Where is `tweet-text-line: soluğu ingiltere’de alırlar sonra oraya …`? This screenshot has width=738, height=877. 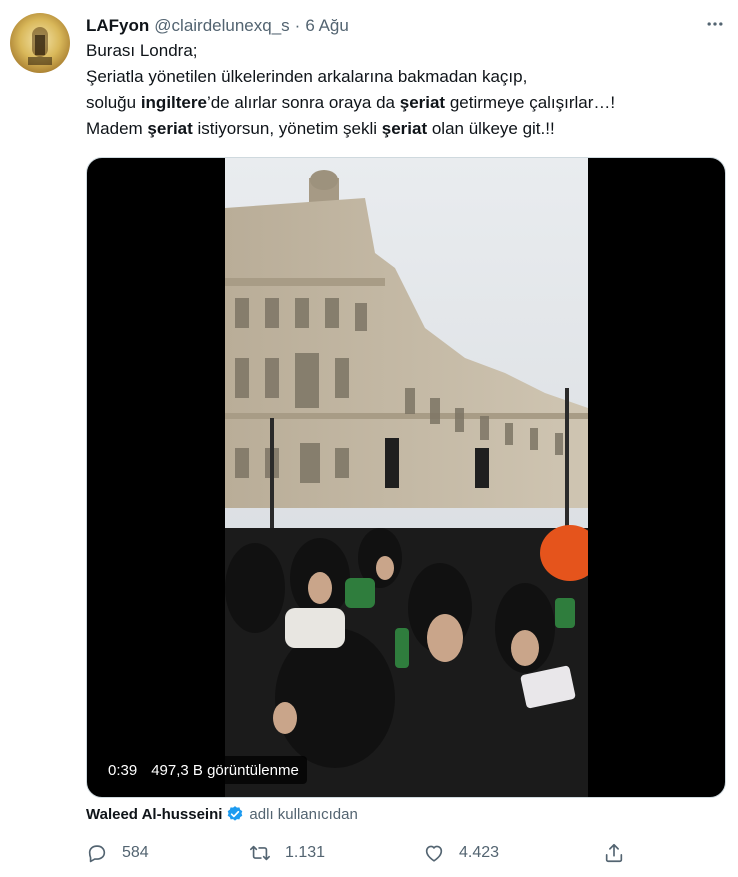 tweet-text-line: soluğu ingiltere’de alırlar sonra oraya … is located at coordinates (401, 103).